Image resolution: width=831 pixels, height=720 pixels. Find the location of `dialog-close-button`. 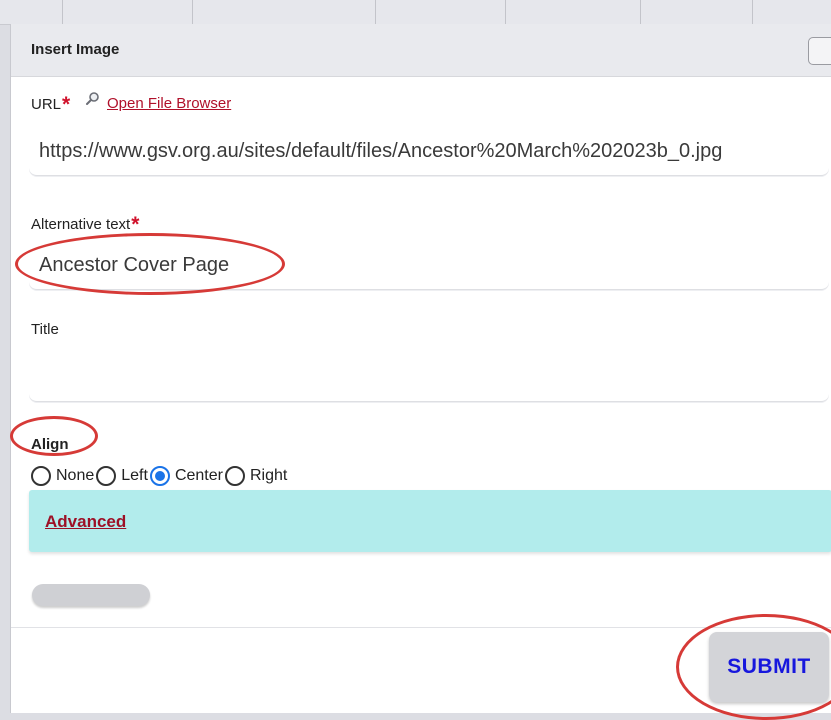

dialog-close-button is located at coordinates (819, 51).